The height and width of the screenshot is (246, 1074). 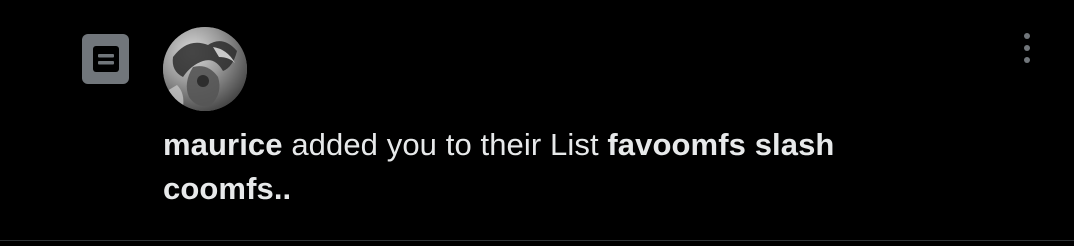 I want to click on list-glyph, so click(x=105, y=59).